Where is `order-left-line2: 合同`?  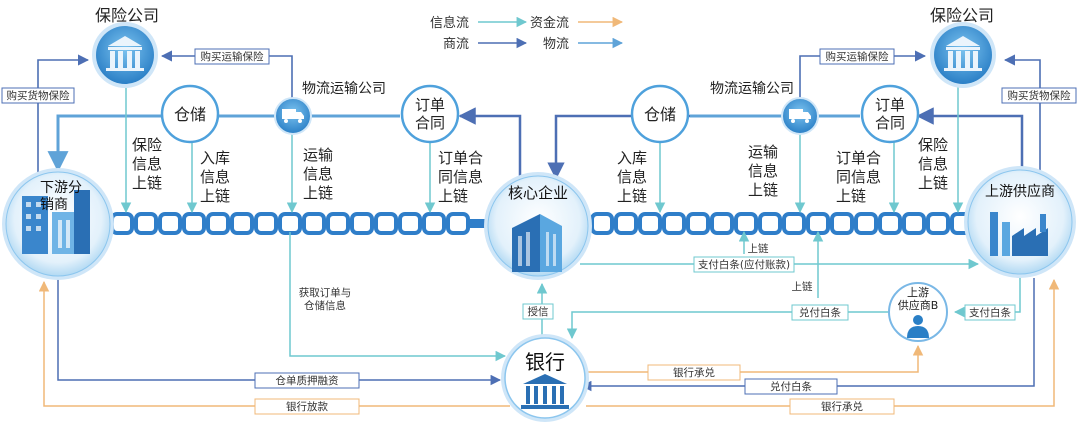 order-left-line2: 合同 is located at coordinates (430, 123).